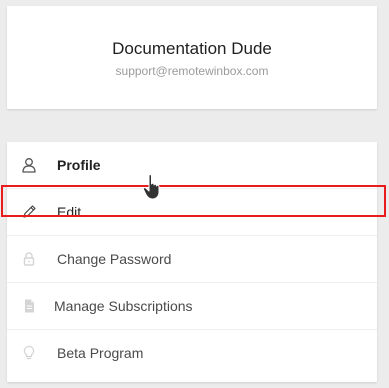  I want to click on menu-item-beta-program: Beta Program, so click(192, 353).